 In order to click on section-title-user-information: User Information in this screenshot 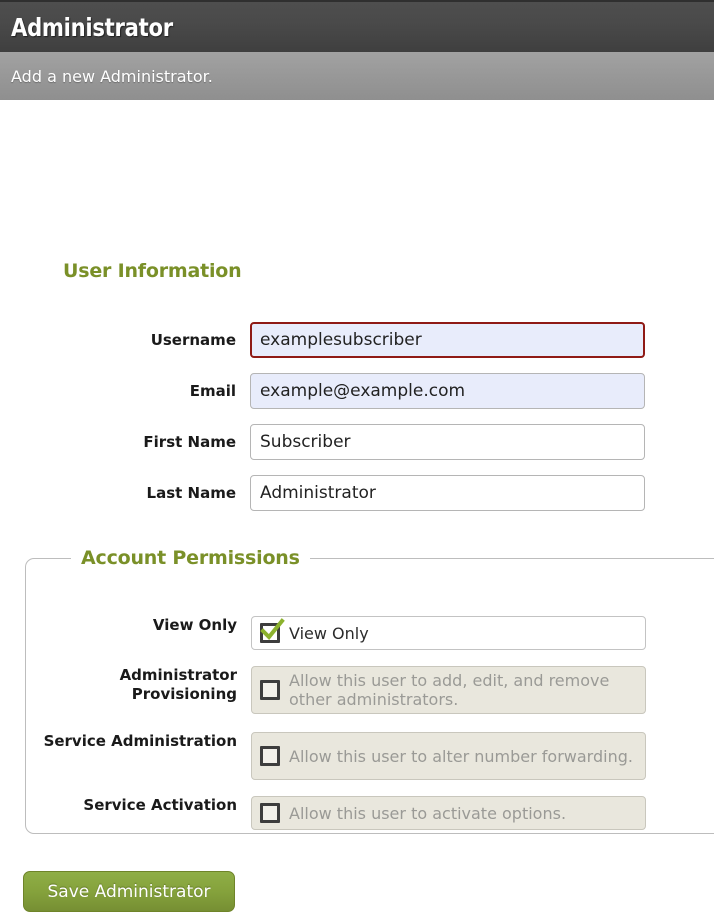, I will do `click(152, 271)`.